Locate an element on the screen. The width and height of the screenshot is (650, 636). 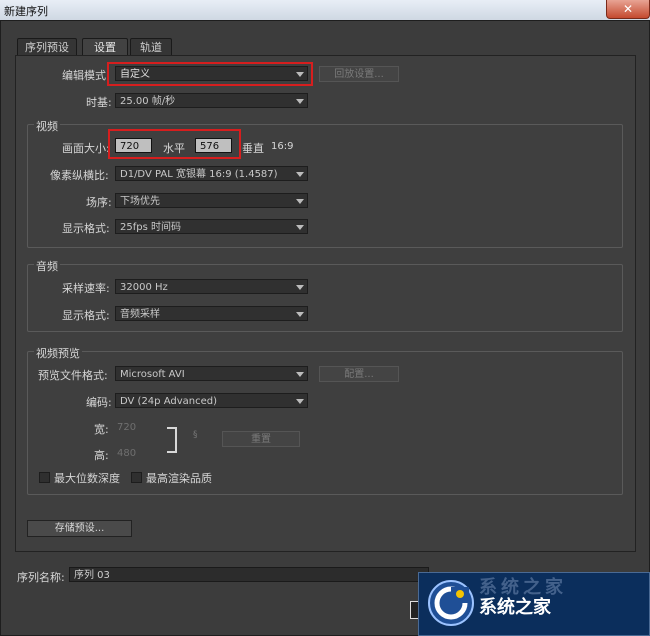
video-preview-group-title: 视频预览 is located at coordinates (58, 353).